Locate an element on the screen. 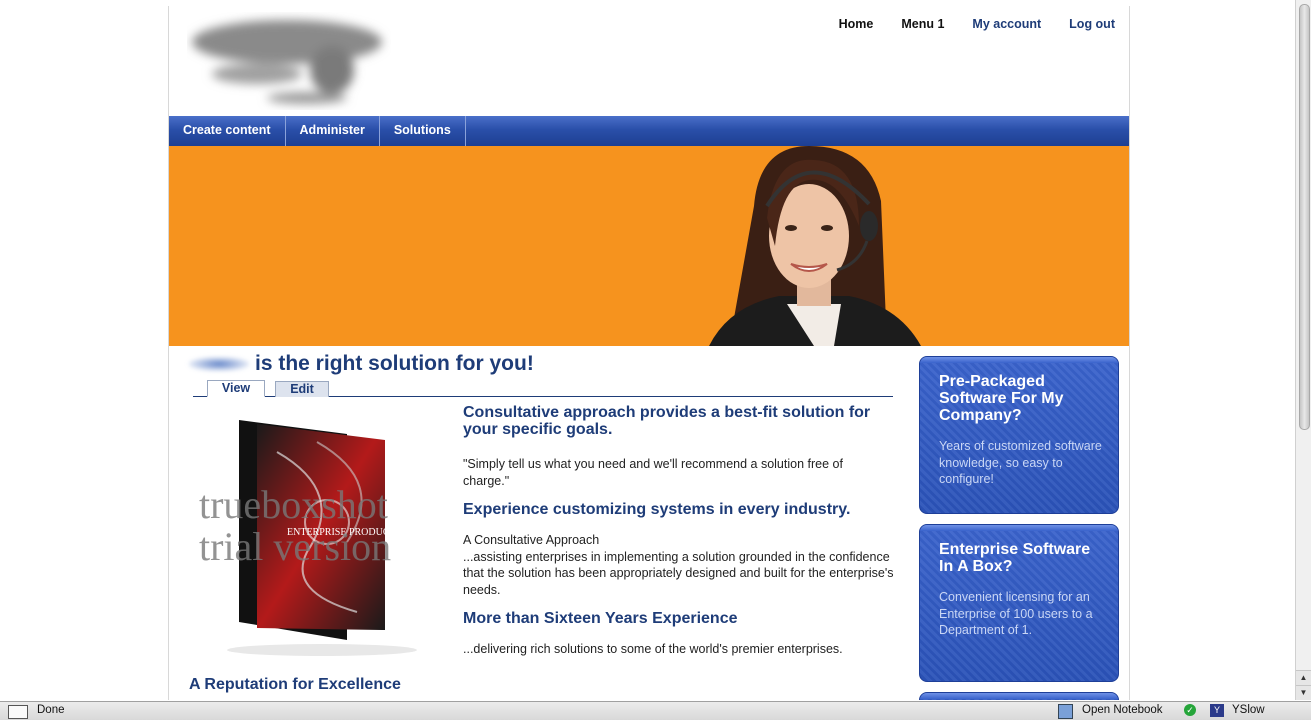 The height and width of the screenshot is (720, 1311). hero-person-image is located at coordinates (815, 246).